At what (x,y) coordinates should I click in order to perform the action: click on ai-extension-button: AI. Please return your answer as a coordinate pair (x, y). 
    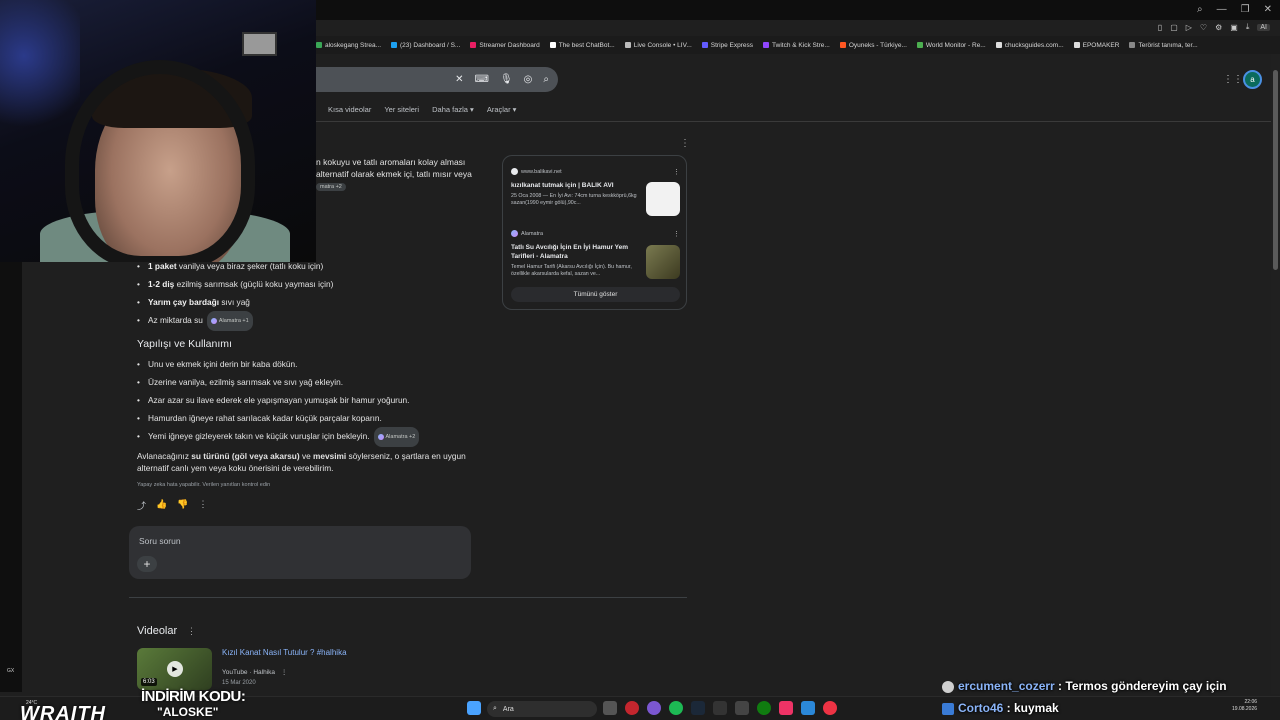
    Looking at the image, I should click on (1263, 27).